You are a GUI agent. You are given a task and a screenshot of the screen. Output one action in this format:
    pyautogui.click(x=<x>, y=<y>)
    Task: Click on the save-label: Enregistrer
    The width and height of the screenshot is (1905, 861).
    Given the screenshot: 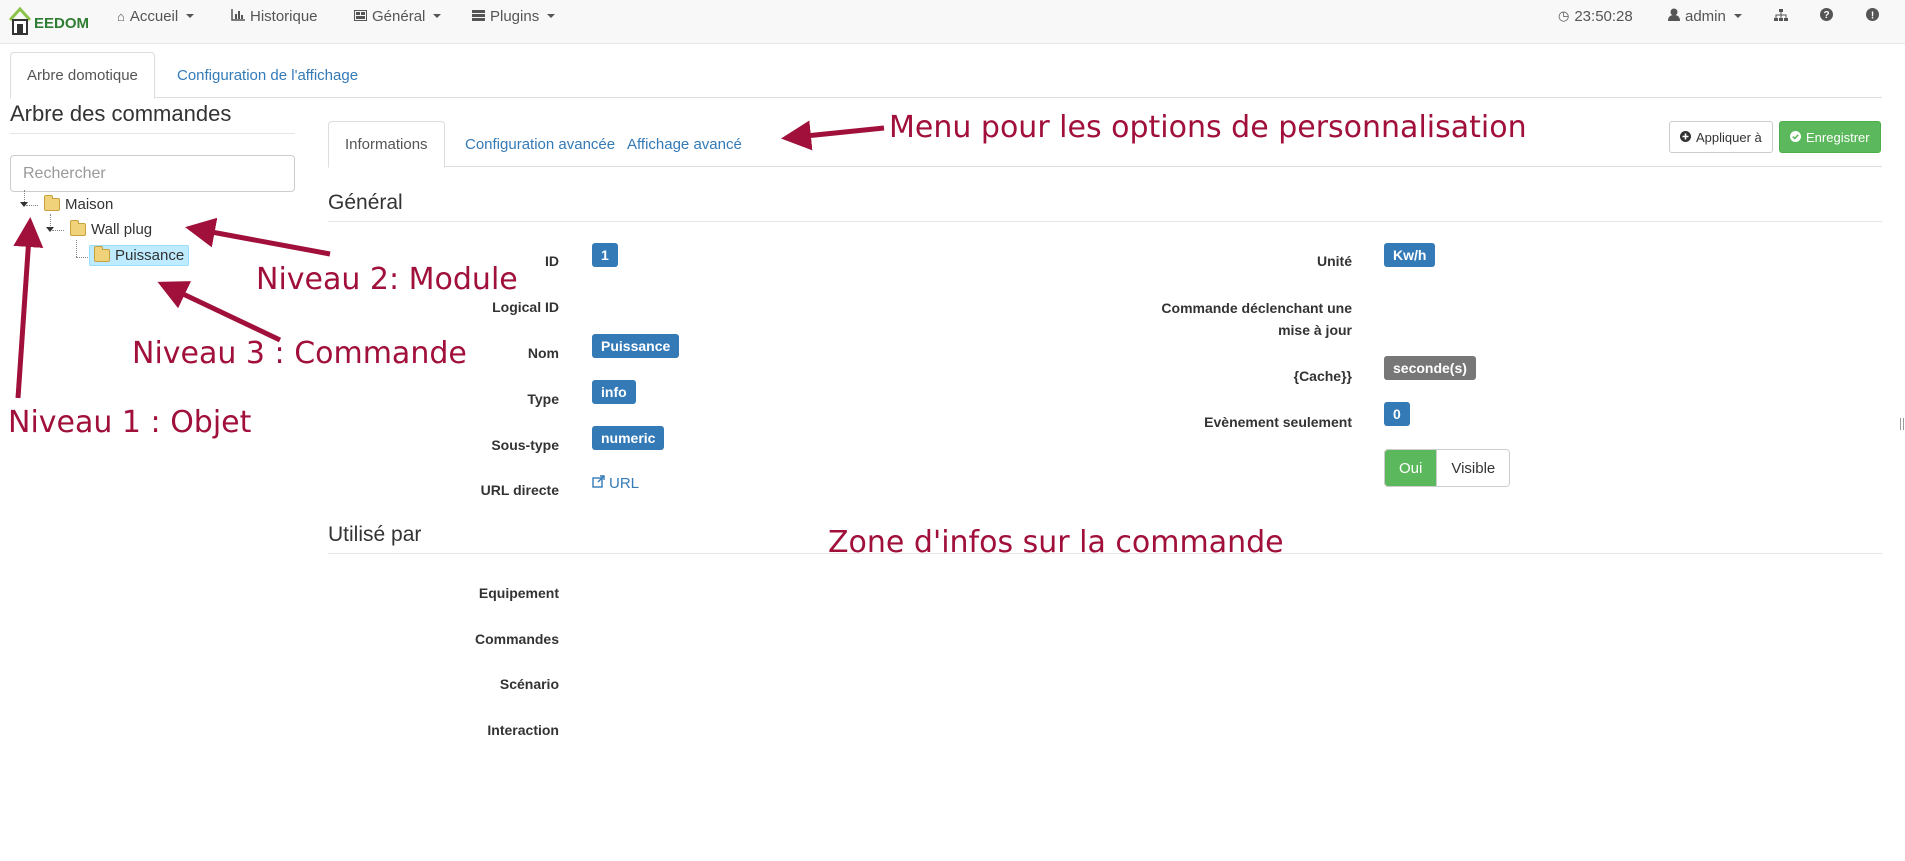 What is the action you would take?
    pyautogui.click(x=1838, y=137)
    